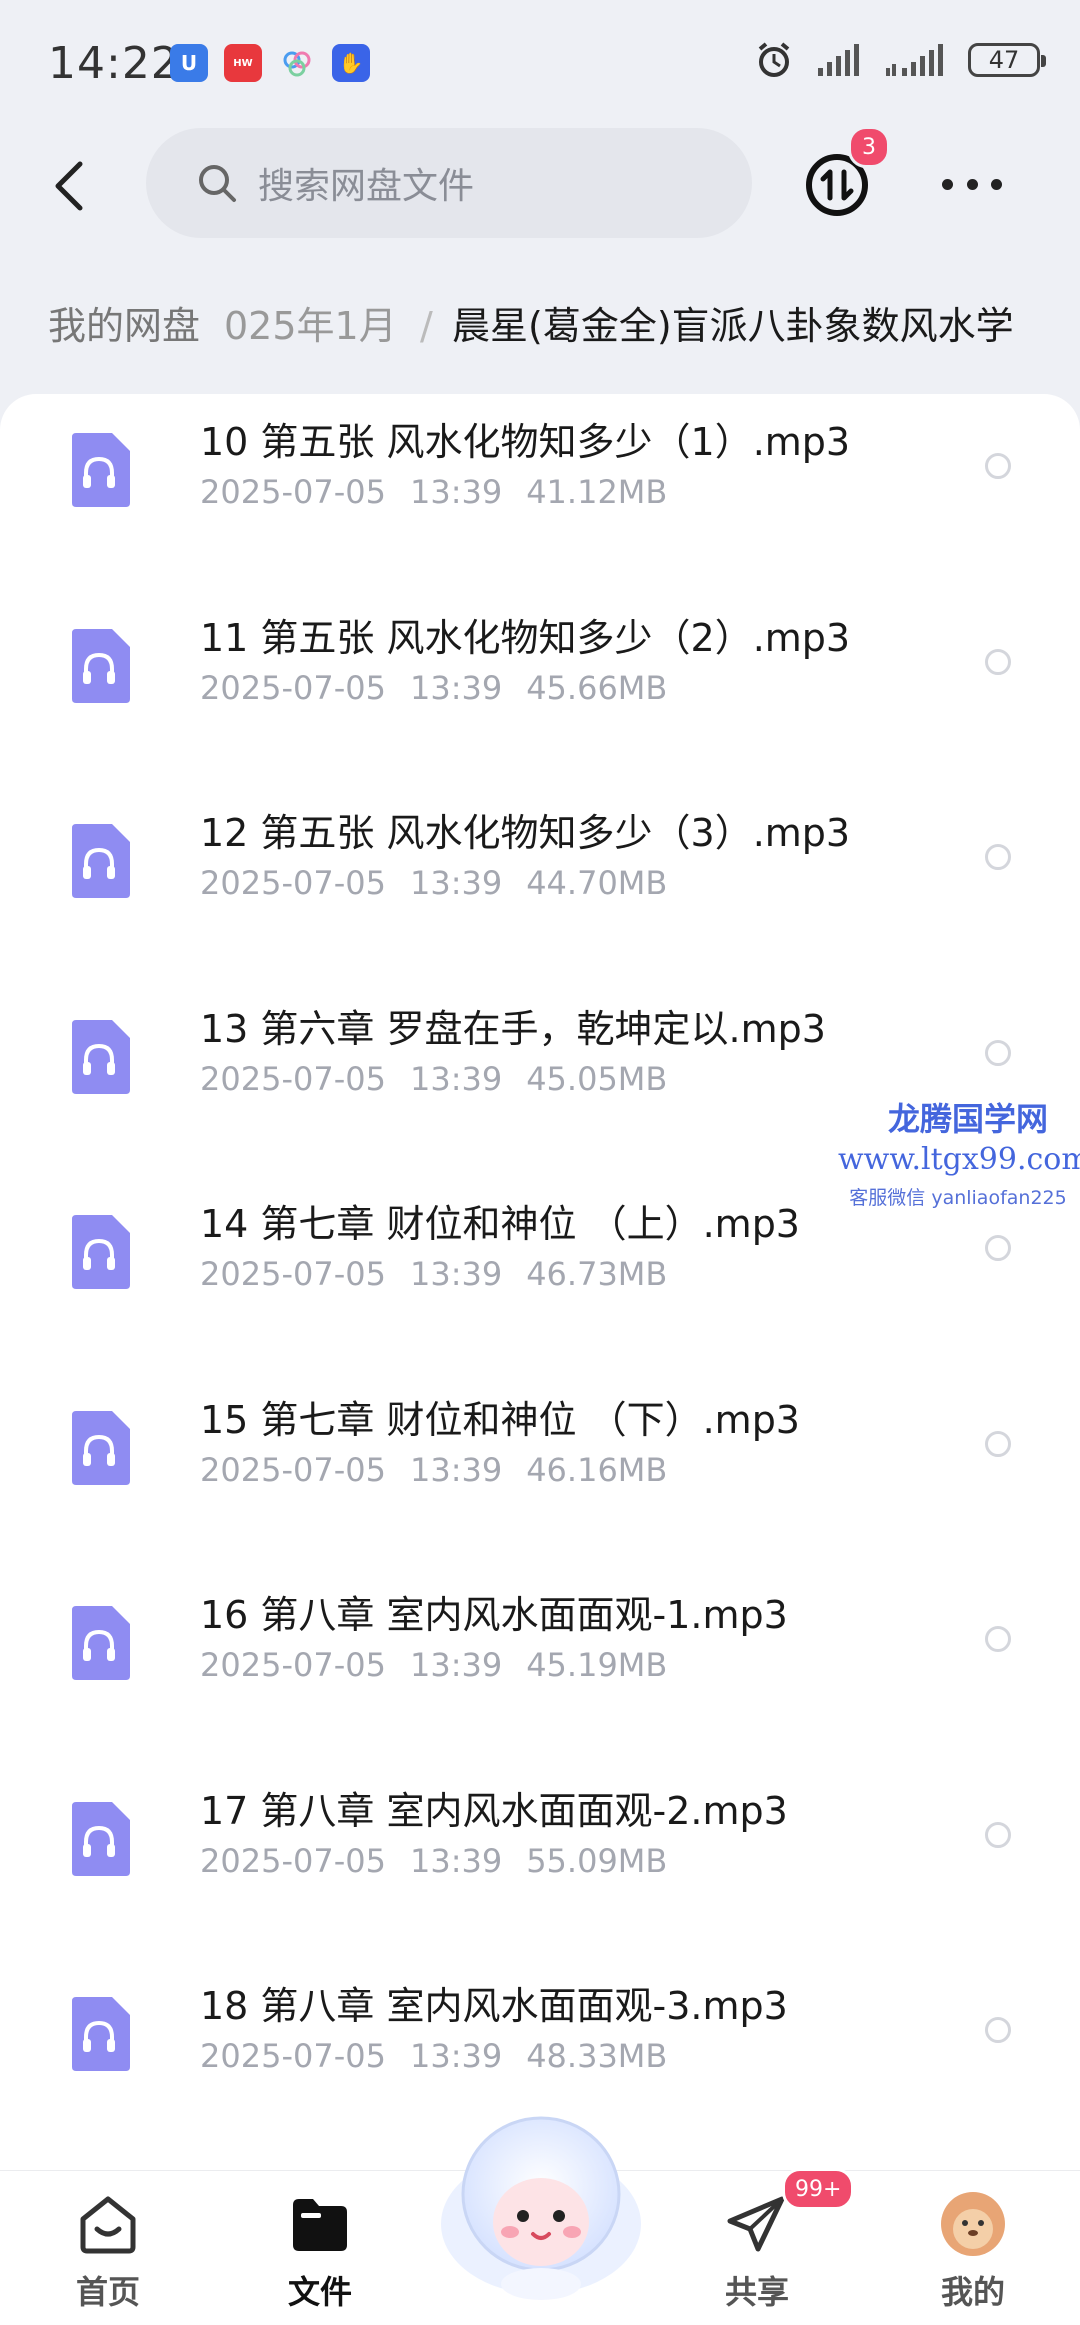 Image resolution: width=1080 pixels, height=2325 pixels. Describe the element at coordinates (243, 63) in the screenshot. I see `huawei-notification-icon: HW` at that location.